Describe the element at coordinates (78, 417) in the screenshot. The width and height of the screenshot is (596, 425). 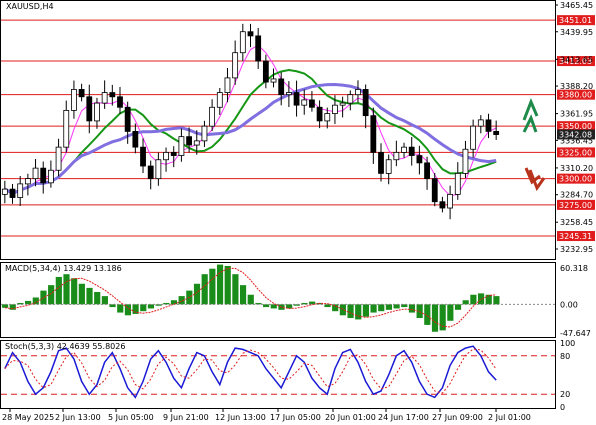
I see `x-tick-label: 2 Jun 13:00` at that location.